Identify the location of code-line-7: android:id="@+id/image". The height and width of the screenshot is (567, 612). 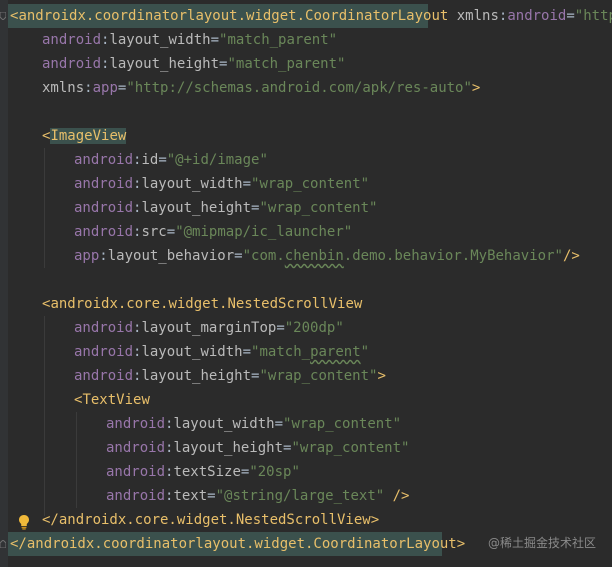
(171, 160).